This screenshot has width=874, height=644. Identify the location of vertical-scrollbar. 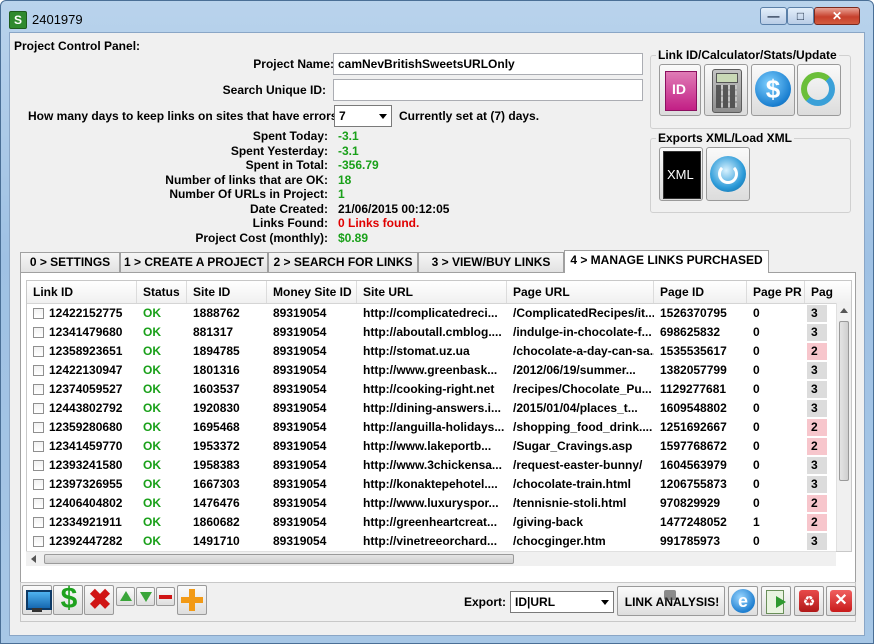
(843, 427).